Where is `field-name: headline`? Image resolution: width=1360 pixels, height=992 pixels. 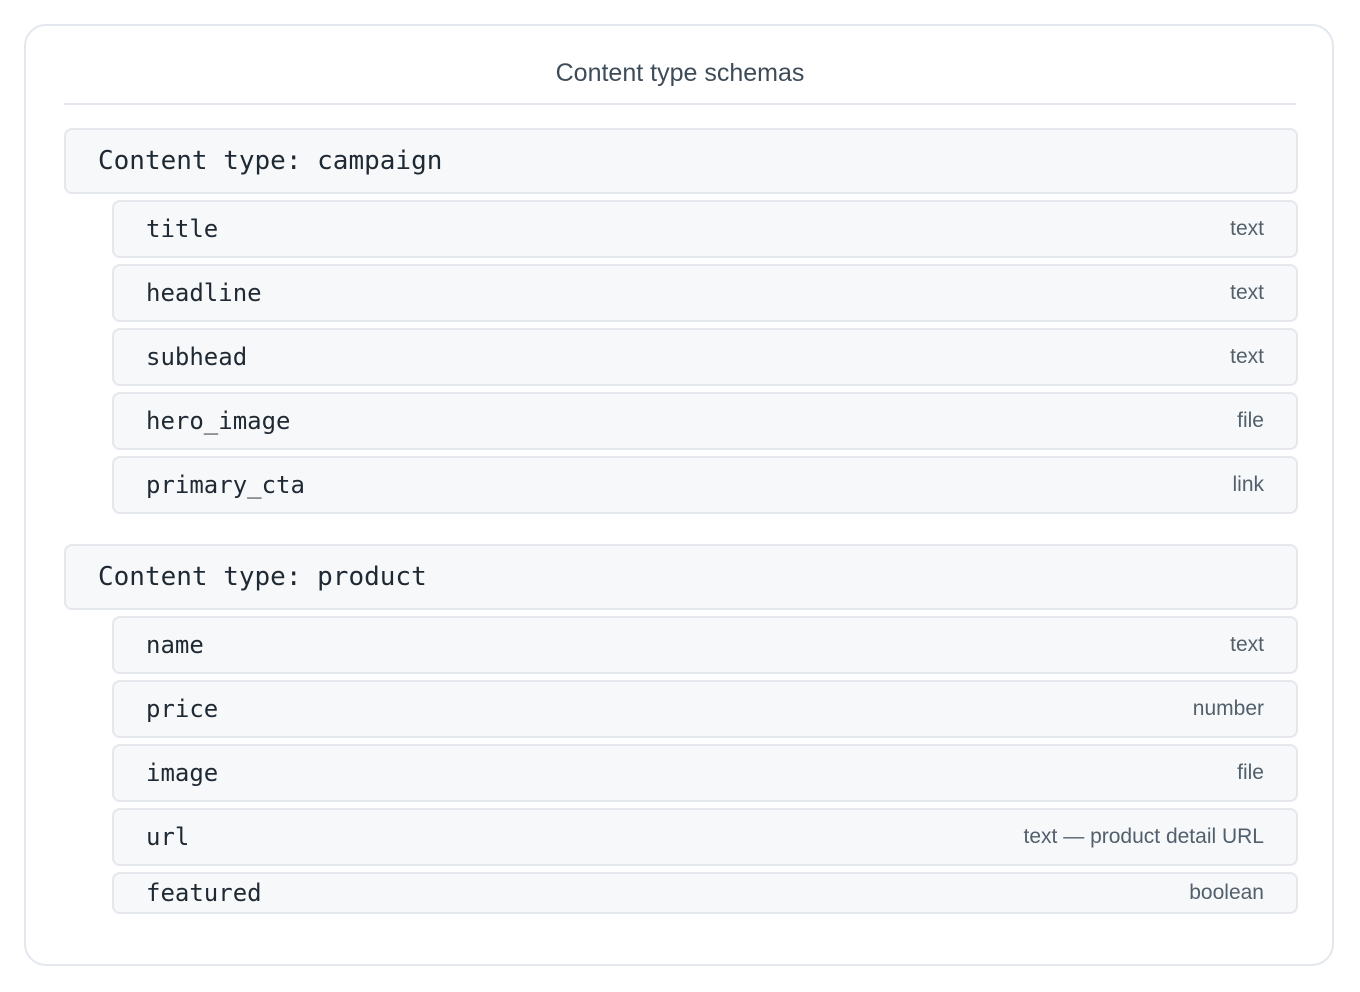
field-name: headline is located at coordinates (204, 293).